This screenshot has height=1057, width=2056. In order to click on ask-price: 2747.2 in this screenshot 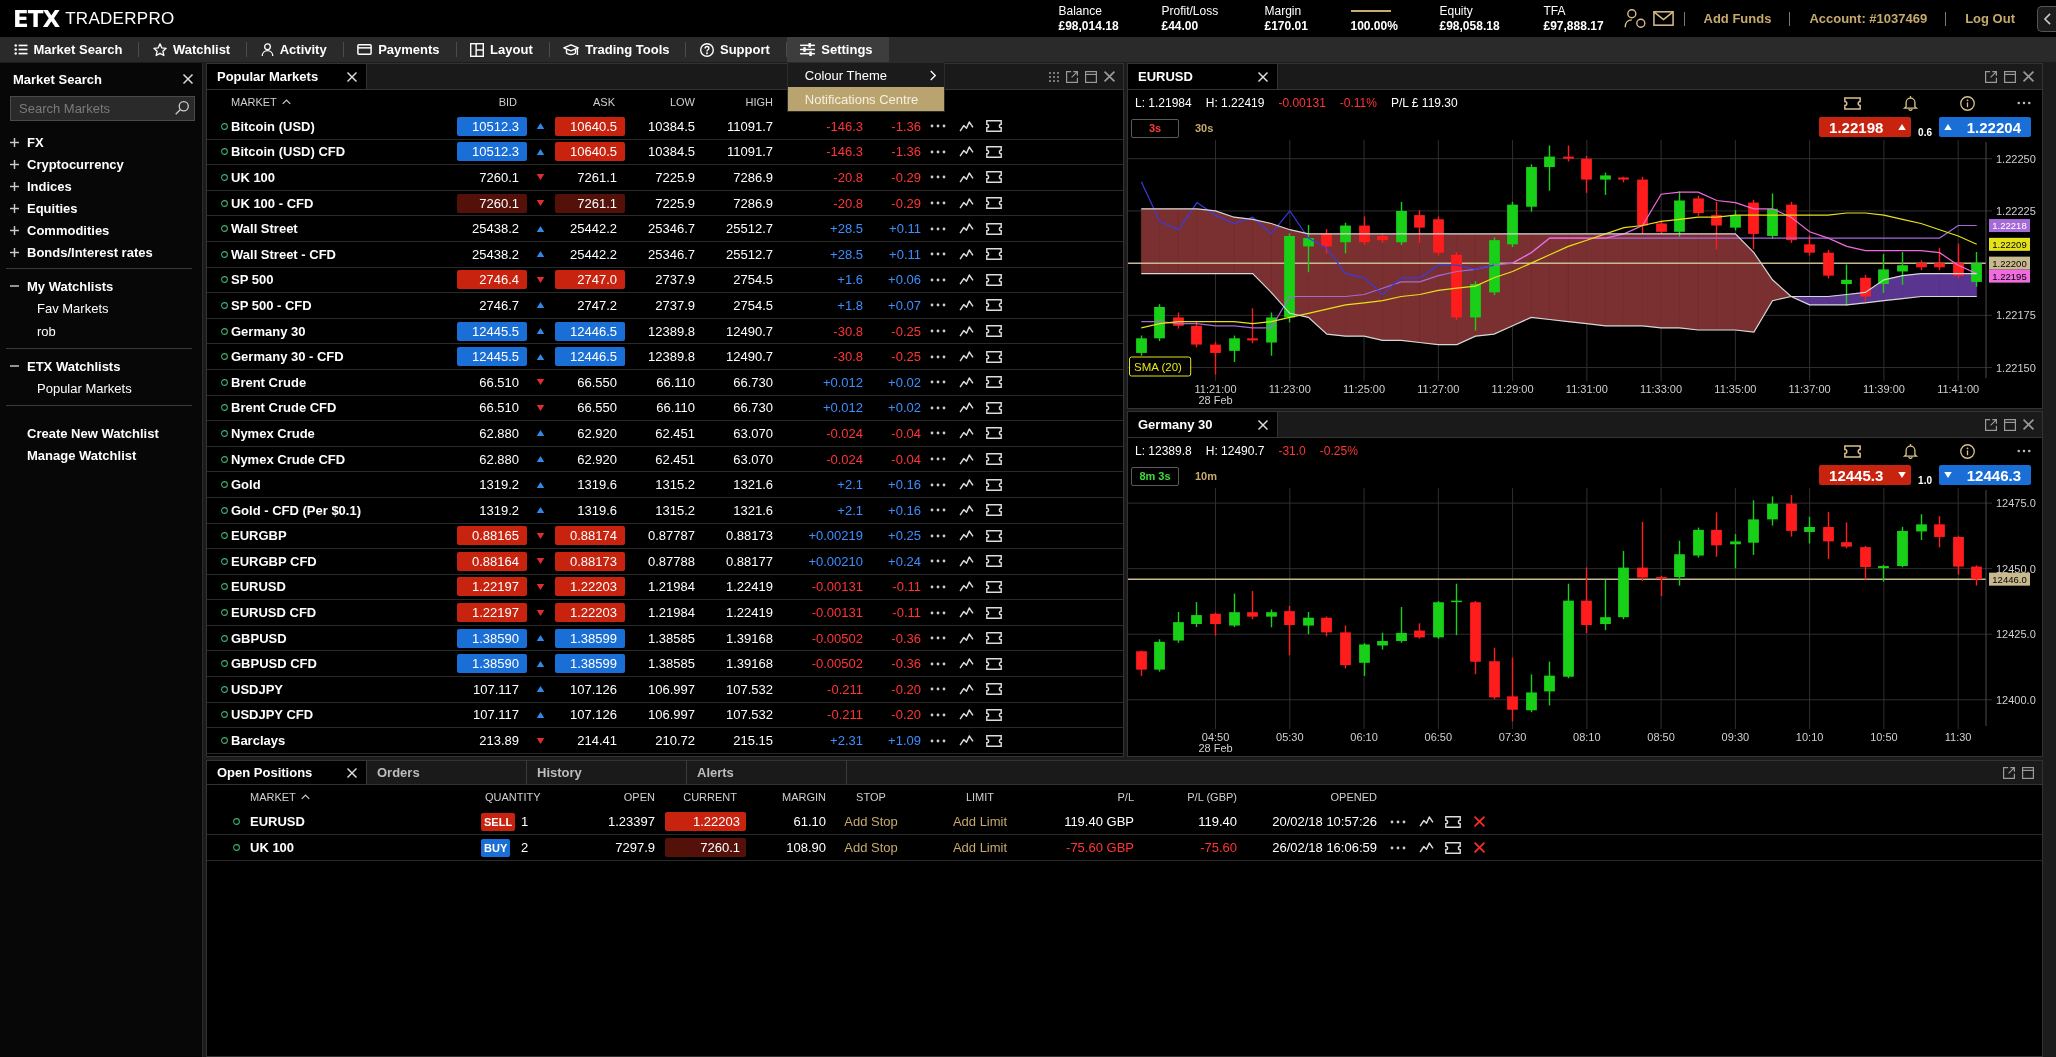, I will do `click(590, 305)`.